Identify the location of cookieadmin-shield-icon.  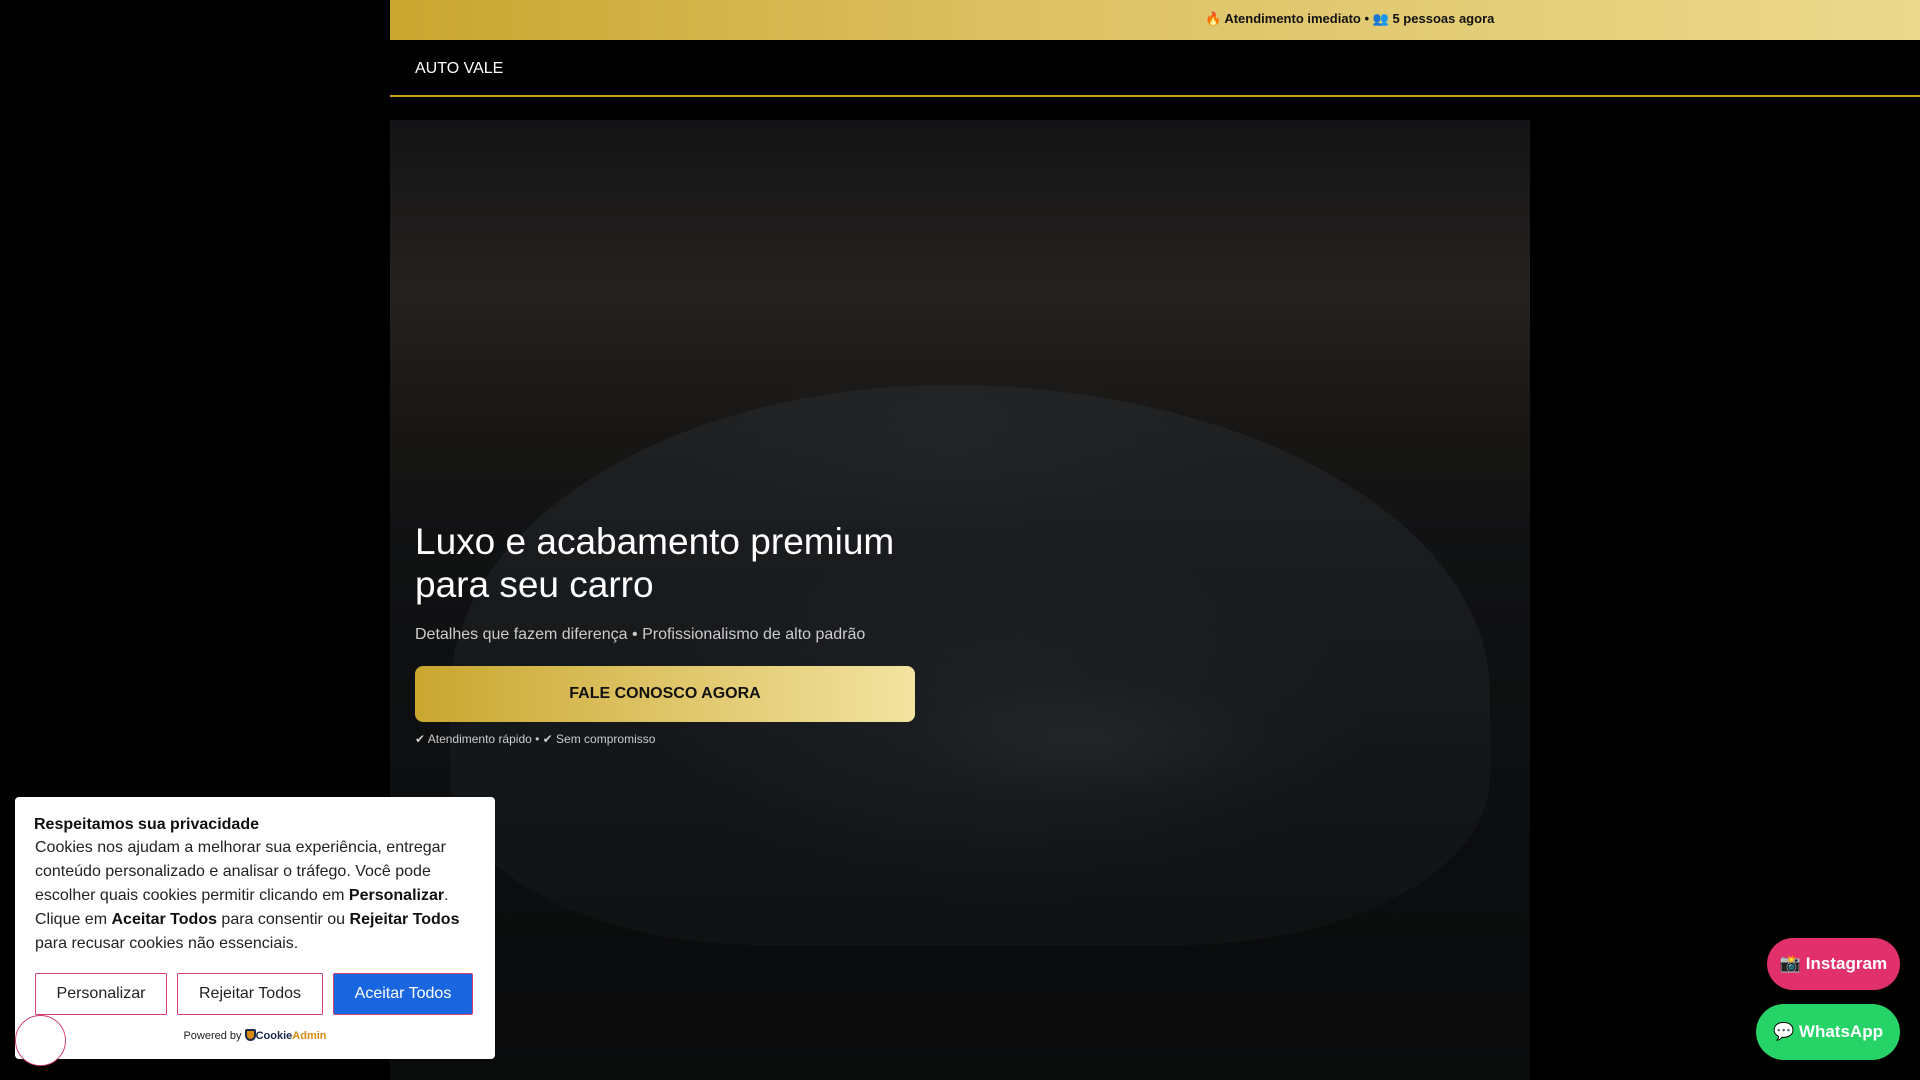
(250, 1035).